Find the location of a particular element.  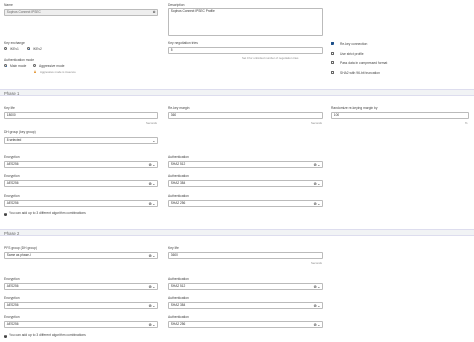

p1-randomize-unit: % is located at coordinates (466, 123).